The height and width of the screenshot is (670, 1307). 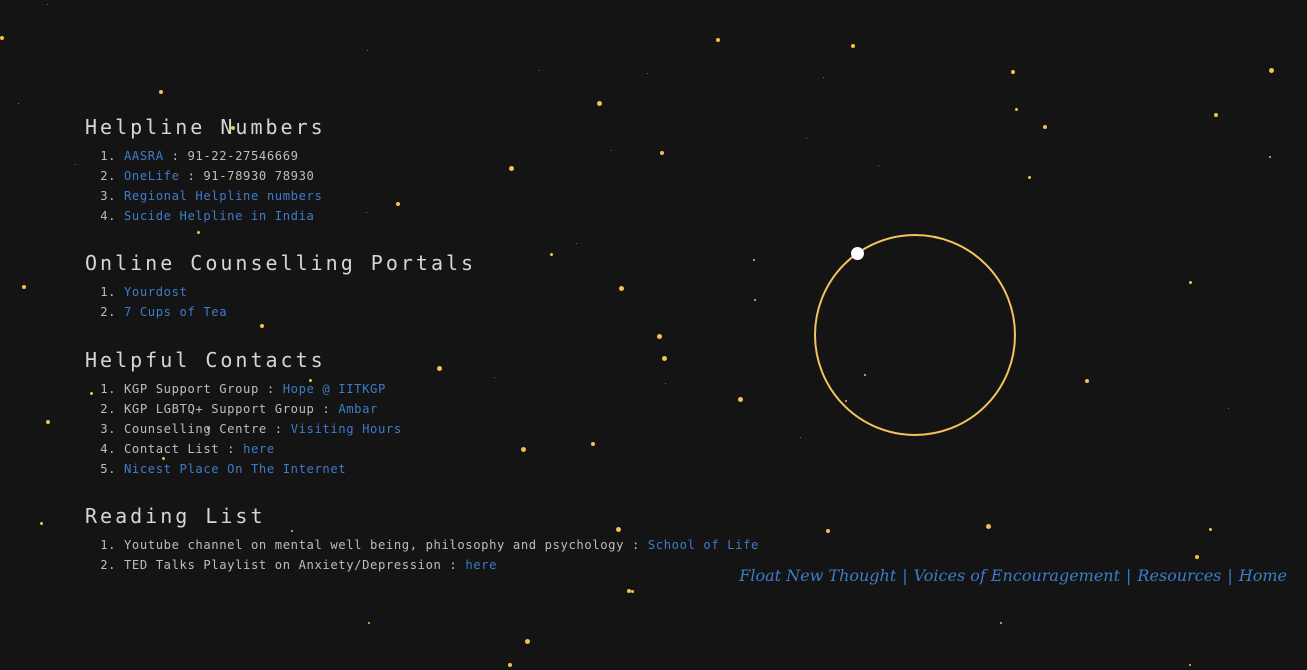 What do you see at coordinates (1179, 575) in the screenshot?
I see `nav-resources: Resources` at bounding box center [1179, 575].